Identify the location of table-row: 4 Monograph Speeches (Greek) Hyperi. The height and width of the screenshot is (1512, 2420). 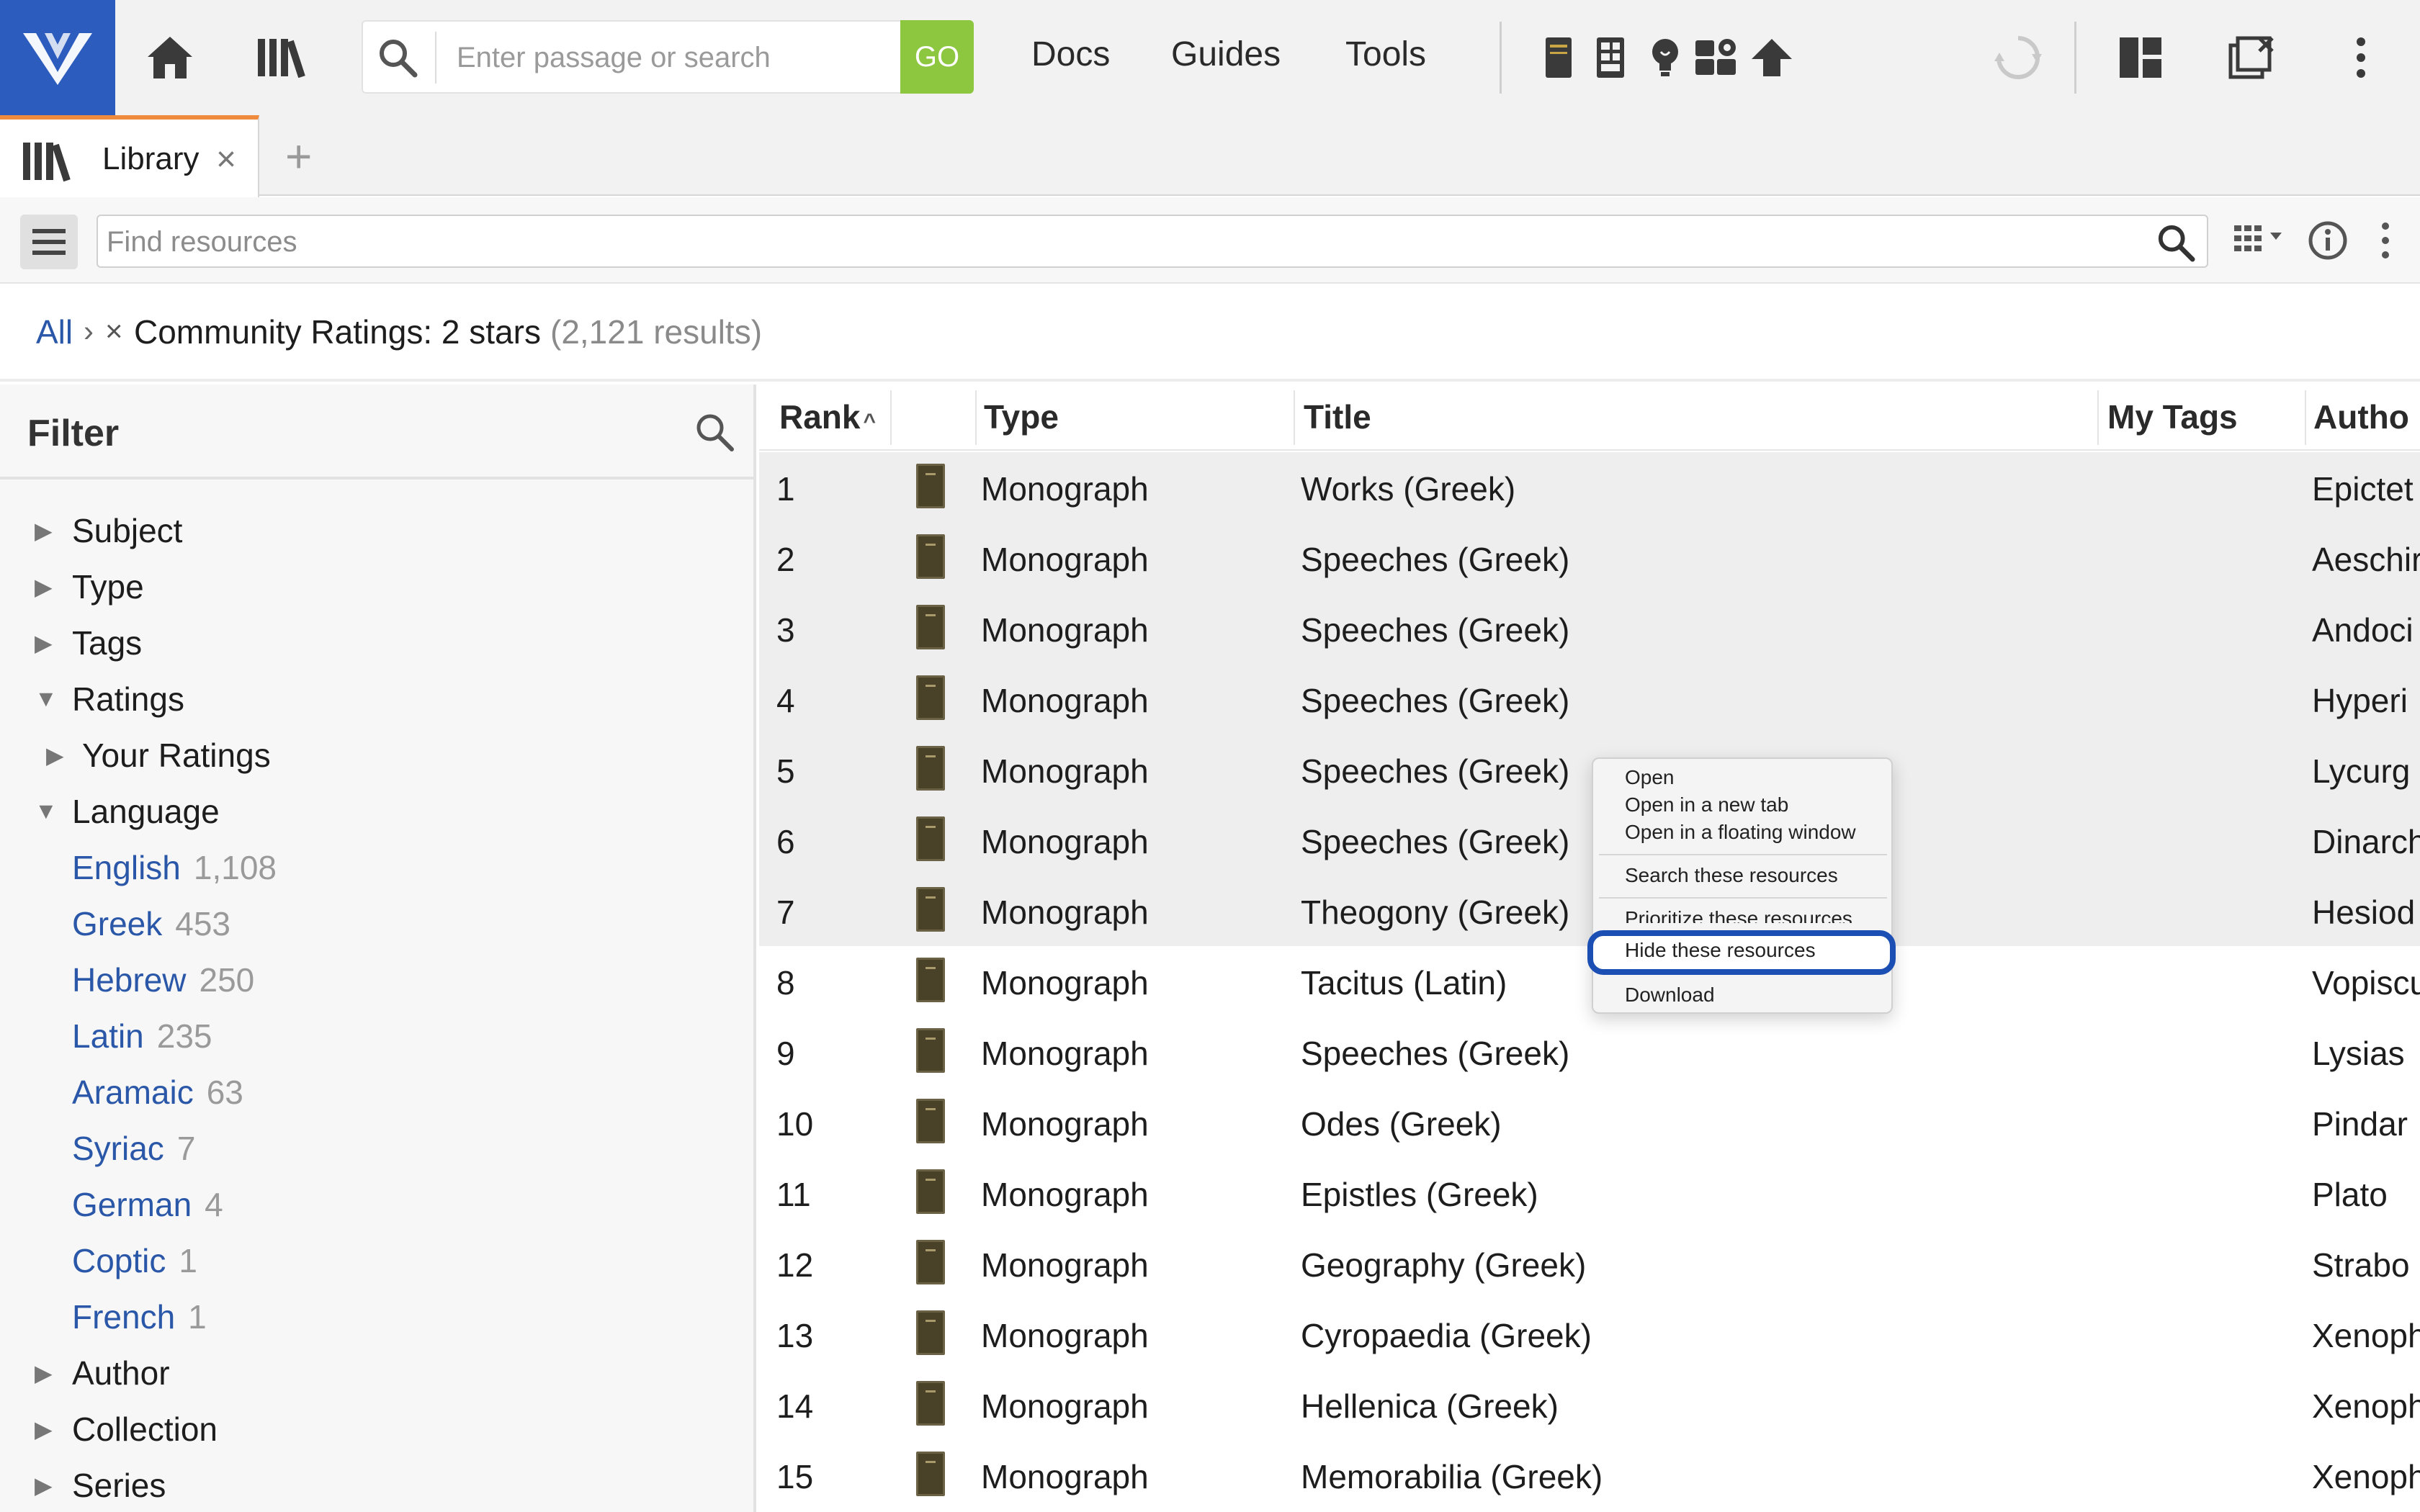
(1589, 699).